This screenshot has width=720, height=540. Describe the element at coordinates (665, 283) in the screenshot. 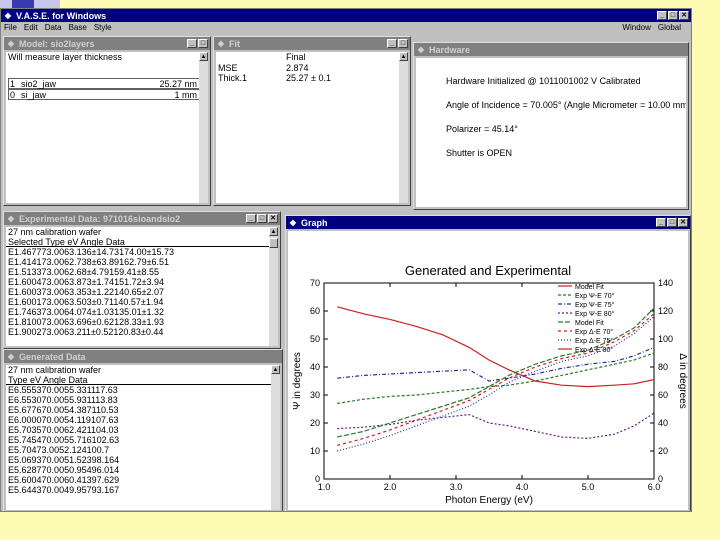

I see `y2-tick-label: 140` at that location.